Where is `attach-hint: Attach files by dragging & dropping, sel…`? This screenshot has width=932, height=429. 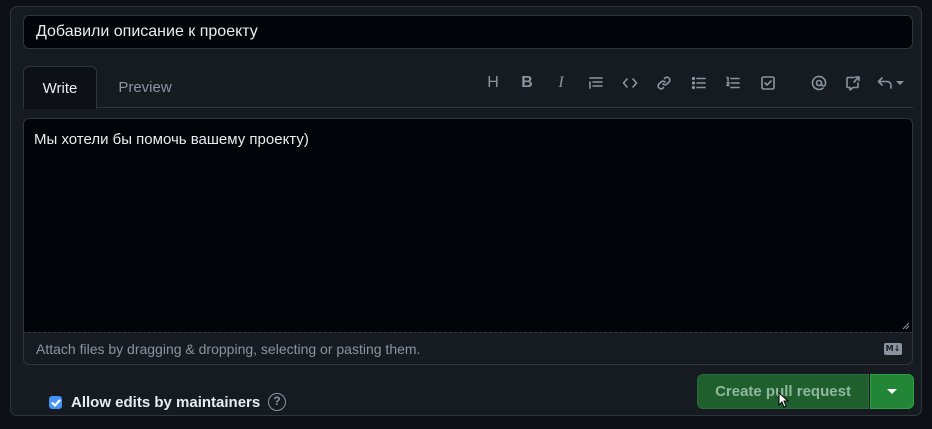
attach-hint: Attach files by dragging & dropping, sel… is located at coordinates (228, 349).